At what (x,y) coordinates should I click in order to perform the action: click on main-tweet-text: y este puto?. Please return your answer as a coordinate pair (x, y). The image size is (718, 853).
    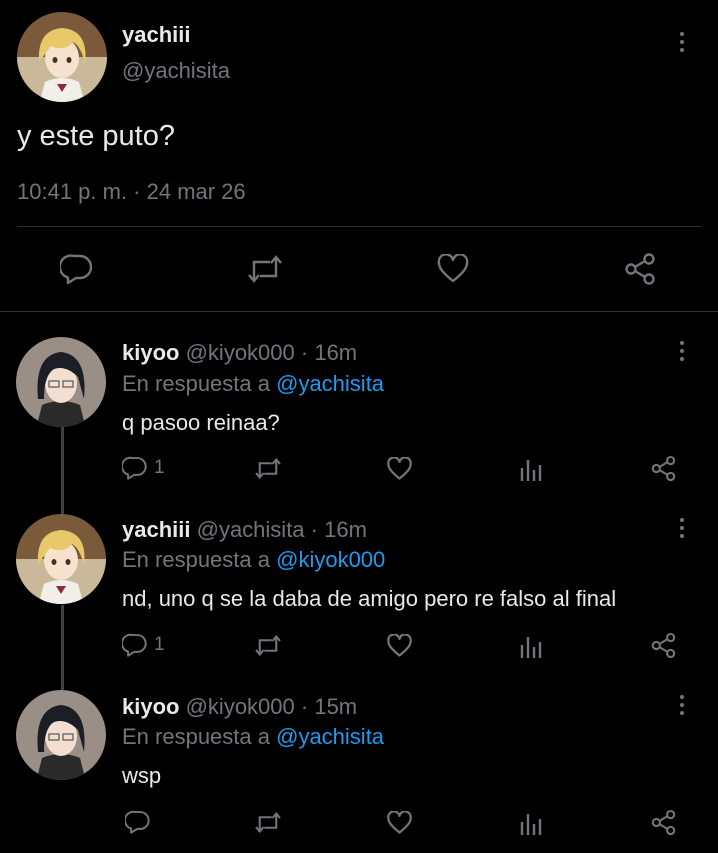
    Looking at the image, I should click on (96, 136).